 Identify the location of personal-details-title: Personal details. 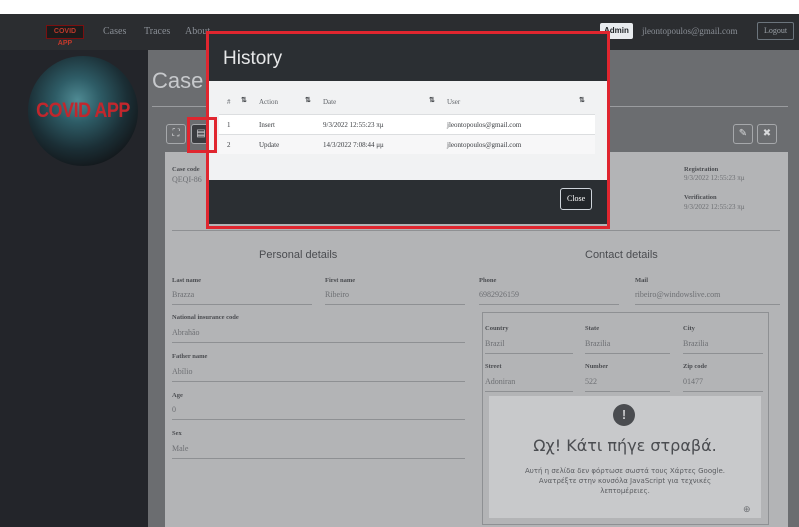
(298, 255).